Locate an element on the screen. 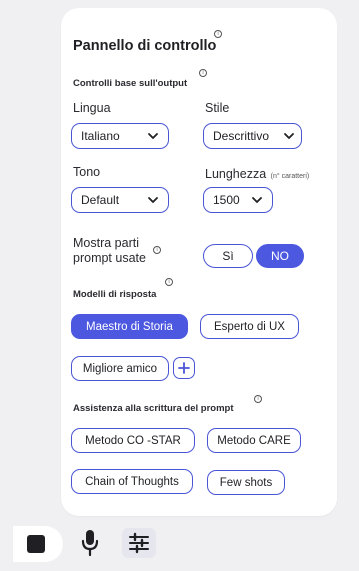  sliders-icon is located at coordinates (139, 543).